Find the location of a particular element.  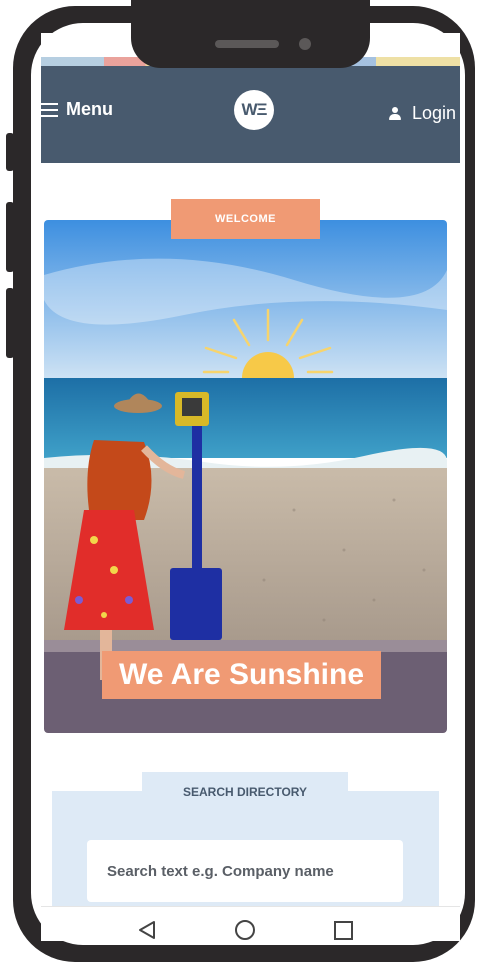

android-navigation-bar is located at coordinates (250, 923).